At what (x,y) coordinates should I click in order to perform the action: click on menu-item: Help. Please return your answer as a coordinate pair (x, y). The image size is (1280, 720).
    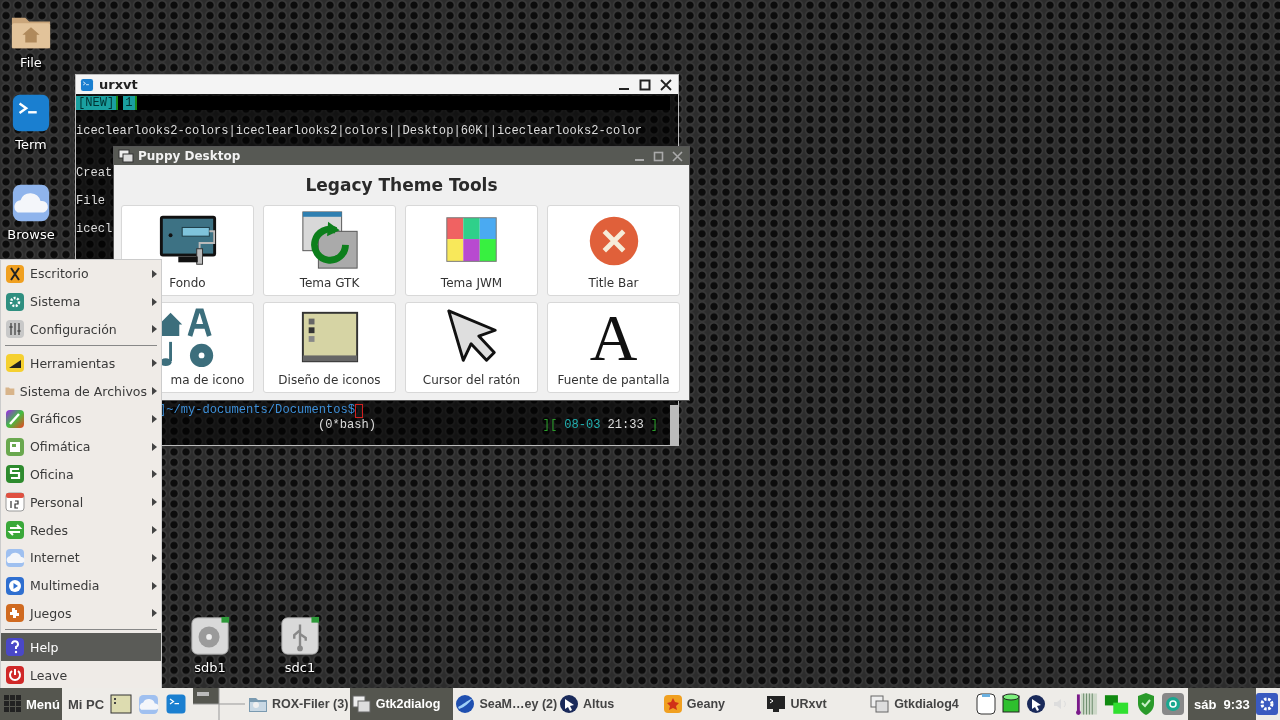
    Looking at the image, I should click on (81, 647).